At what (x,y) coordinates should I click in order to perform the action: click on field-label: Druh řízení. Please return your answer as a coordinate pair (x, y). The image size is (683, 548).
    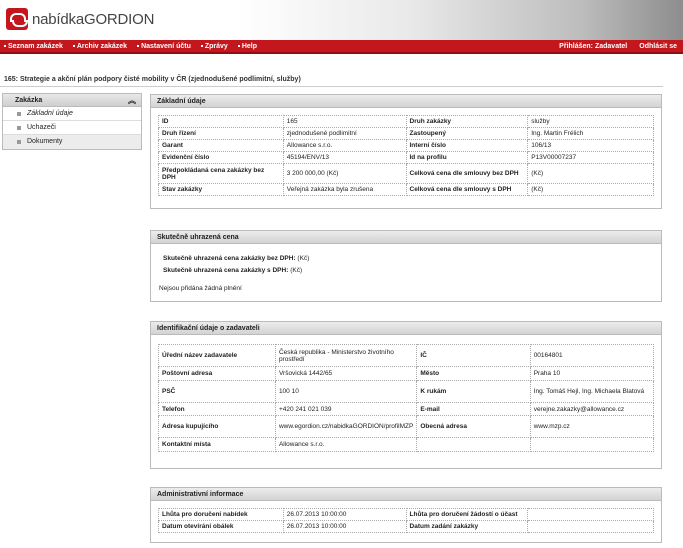
    Looking at the image, I should click on (221, 133).